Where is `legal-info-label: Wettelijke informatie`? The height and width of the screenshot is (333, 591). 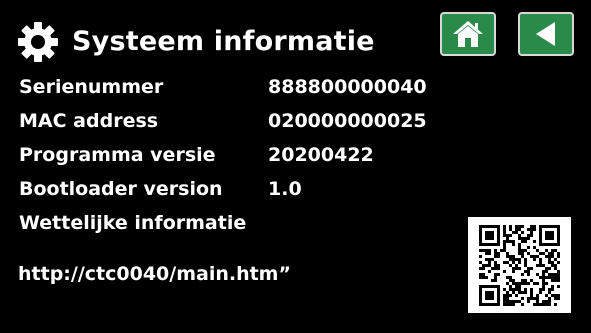 legal-info-label: Wettelijke informatie is located at coordinates (133, 223).